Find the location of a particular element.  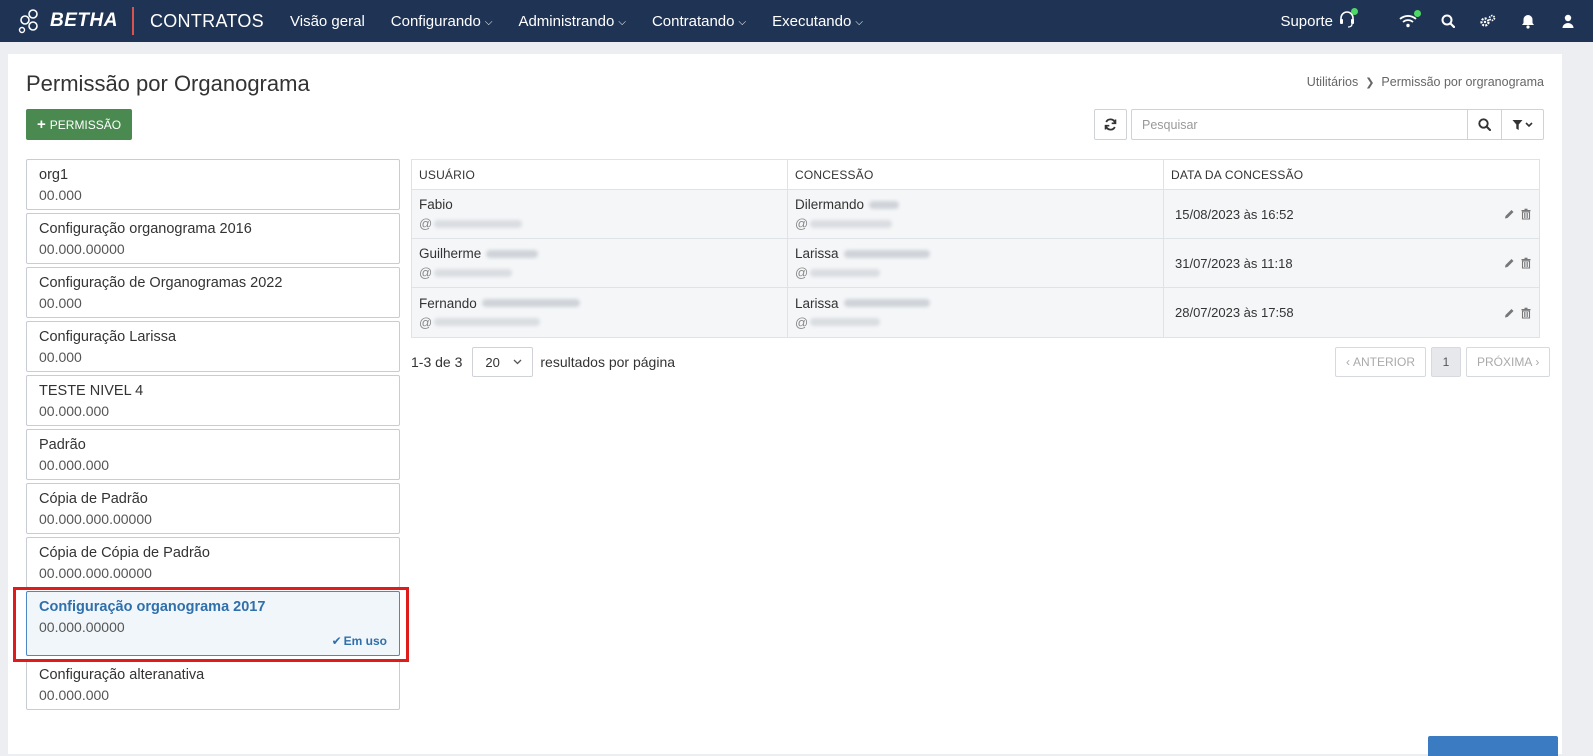

user-cell: Fabio @ is located at coordinates (600, 214).